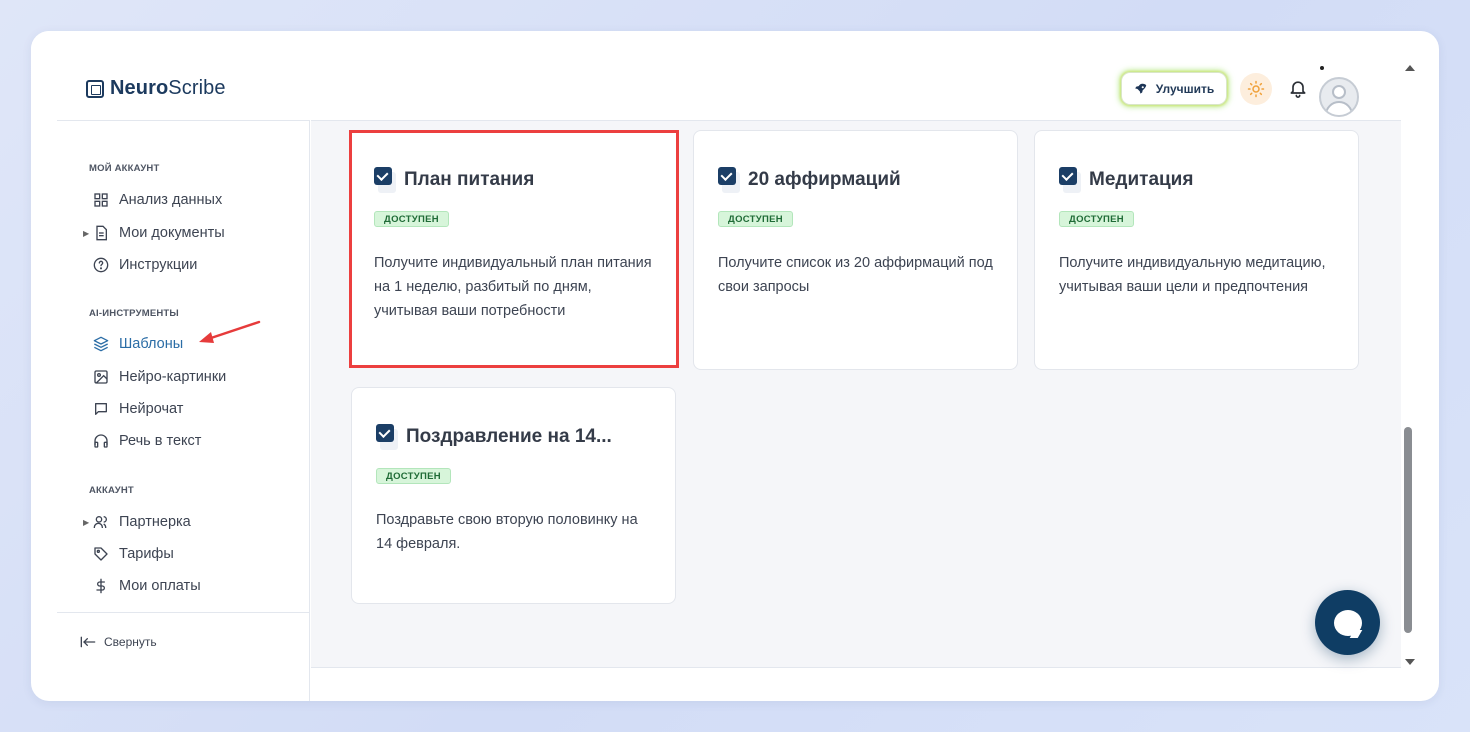  I want to click on logo-text: NeuroScribe, so click(168, 88).